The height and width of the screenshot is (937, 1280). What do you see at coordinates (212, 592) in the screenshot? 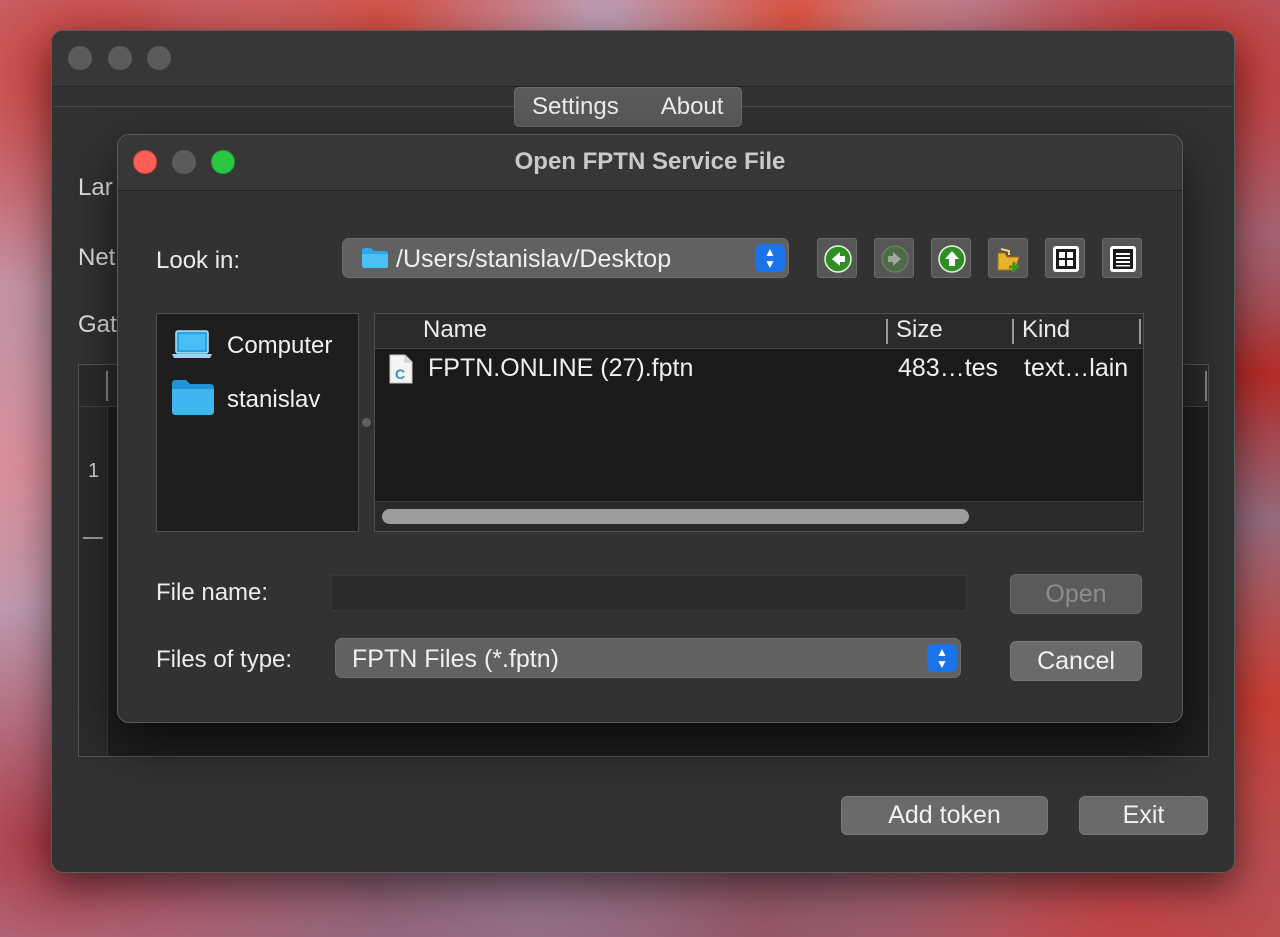
I see `file-name-label: File name:` at bounding box center [212, 592].